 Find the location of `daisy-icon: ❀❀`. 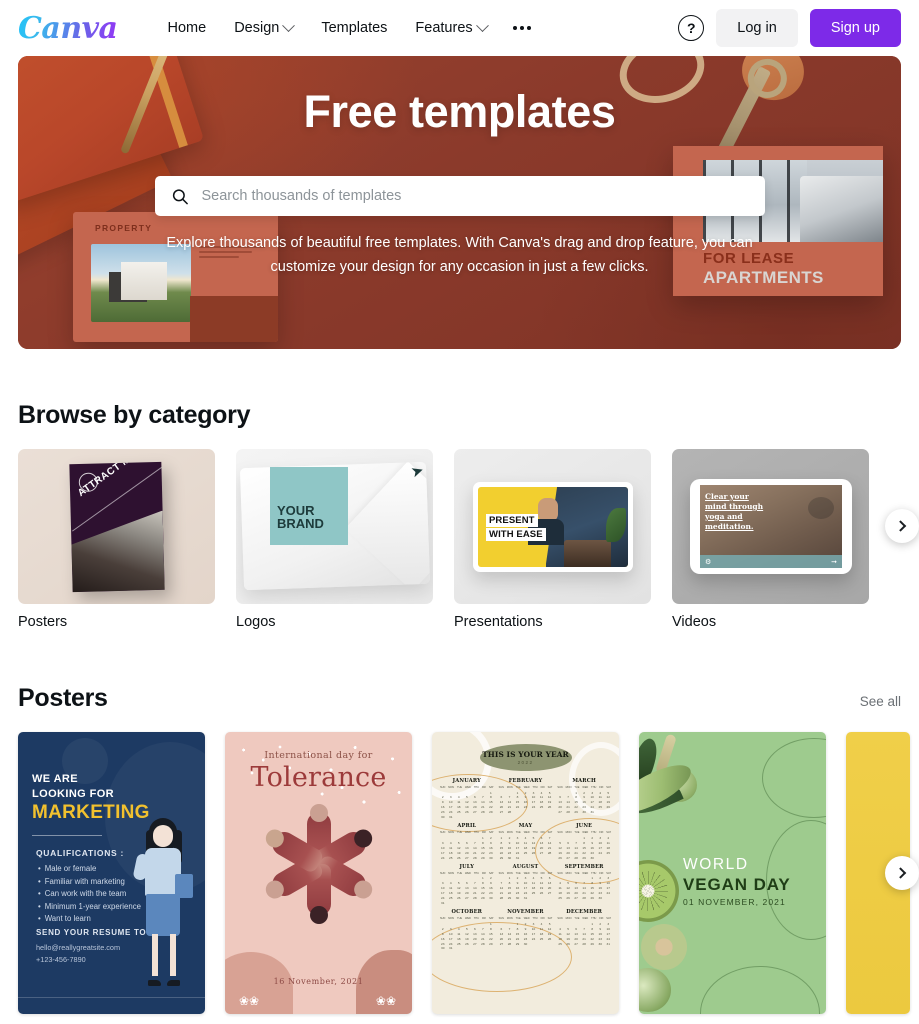

daisy-icon: ❀❀ is located at coordinates (385, 1001).